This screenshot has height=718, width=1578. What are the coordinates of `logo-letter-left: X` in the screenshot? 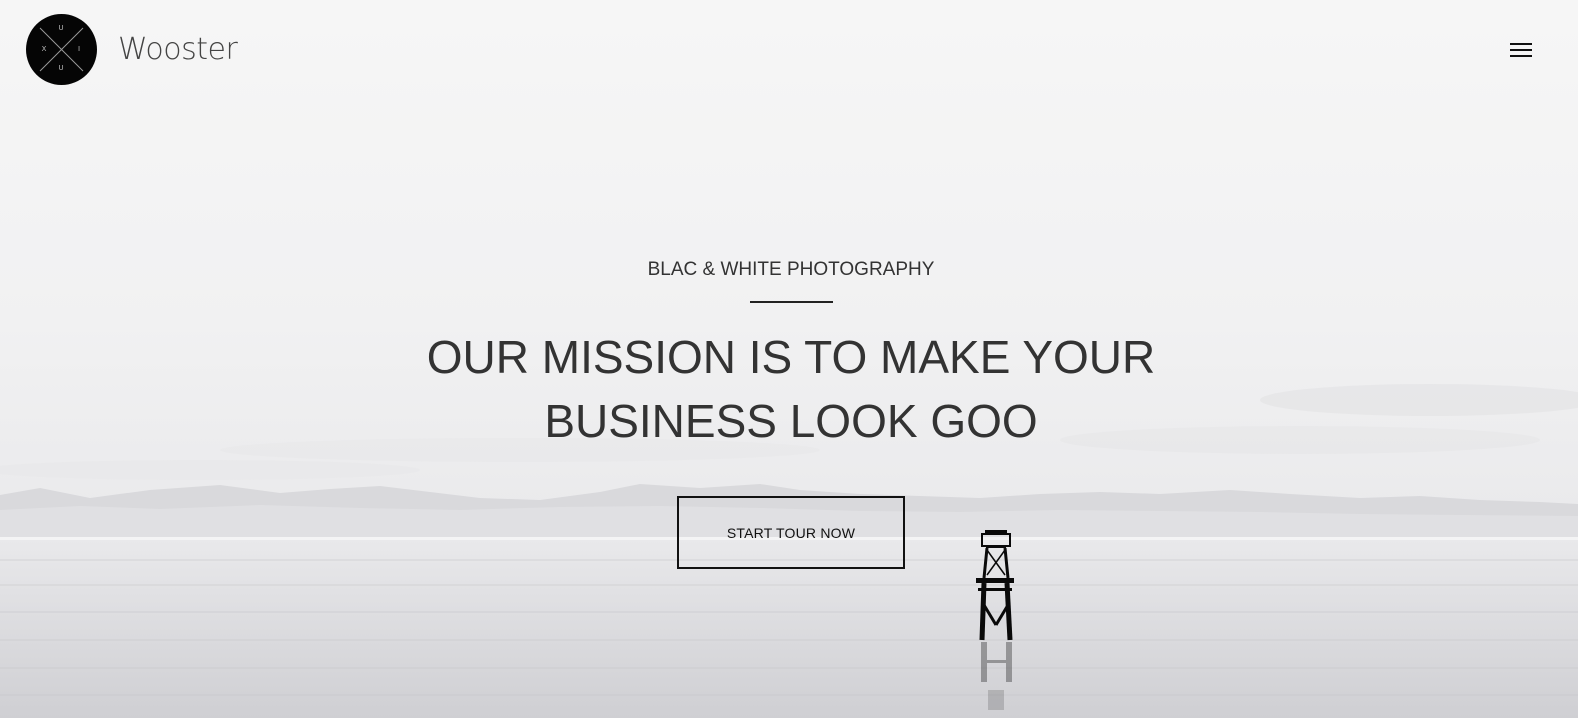 It's located at (44, 49).